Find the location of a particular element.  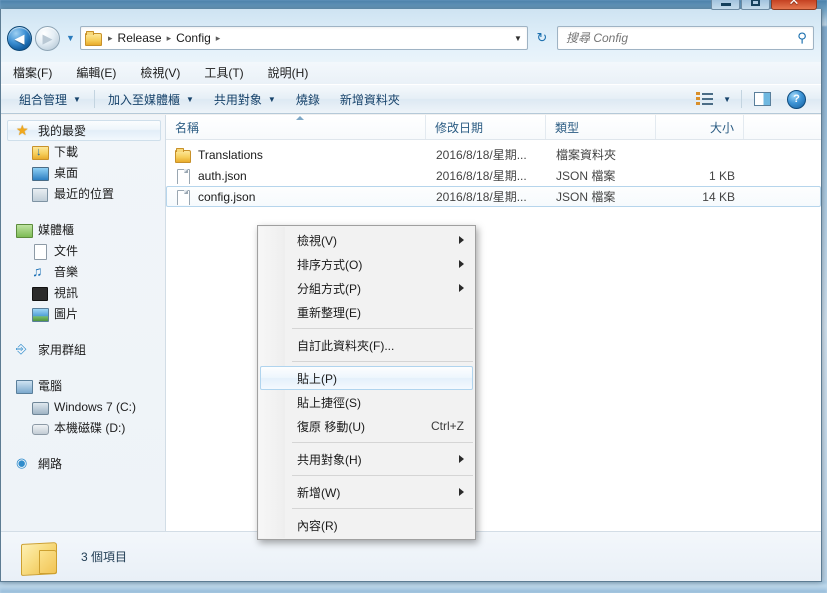

column-header-date-modified: 修改日期 is located at coordinates (486, 127).